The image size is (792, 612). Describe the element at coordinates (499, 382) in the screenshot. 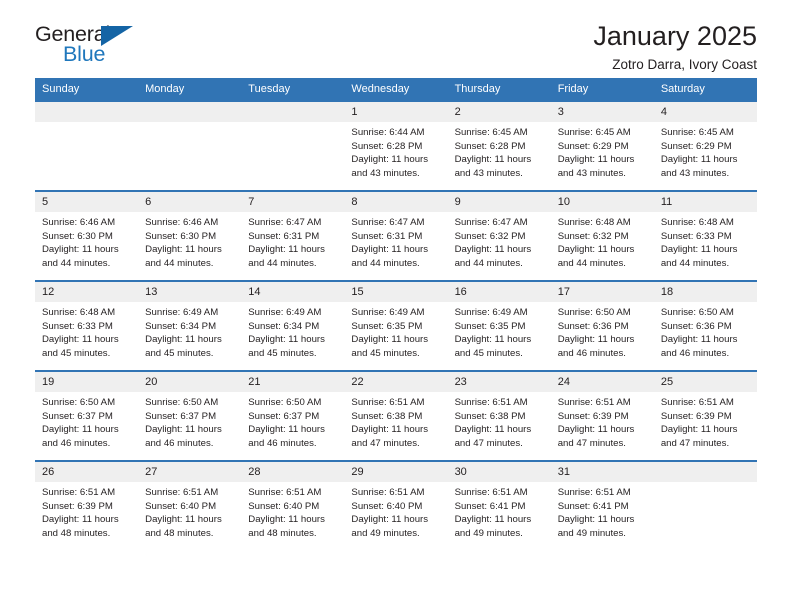

I see `day-number: 23` at that location.